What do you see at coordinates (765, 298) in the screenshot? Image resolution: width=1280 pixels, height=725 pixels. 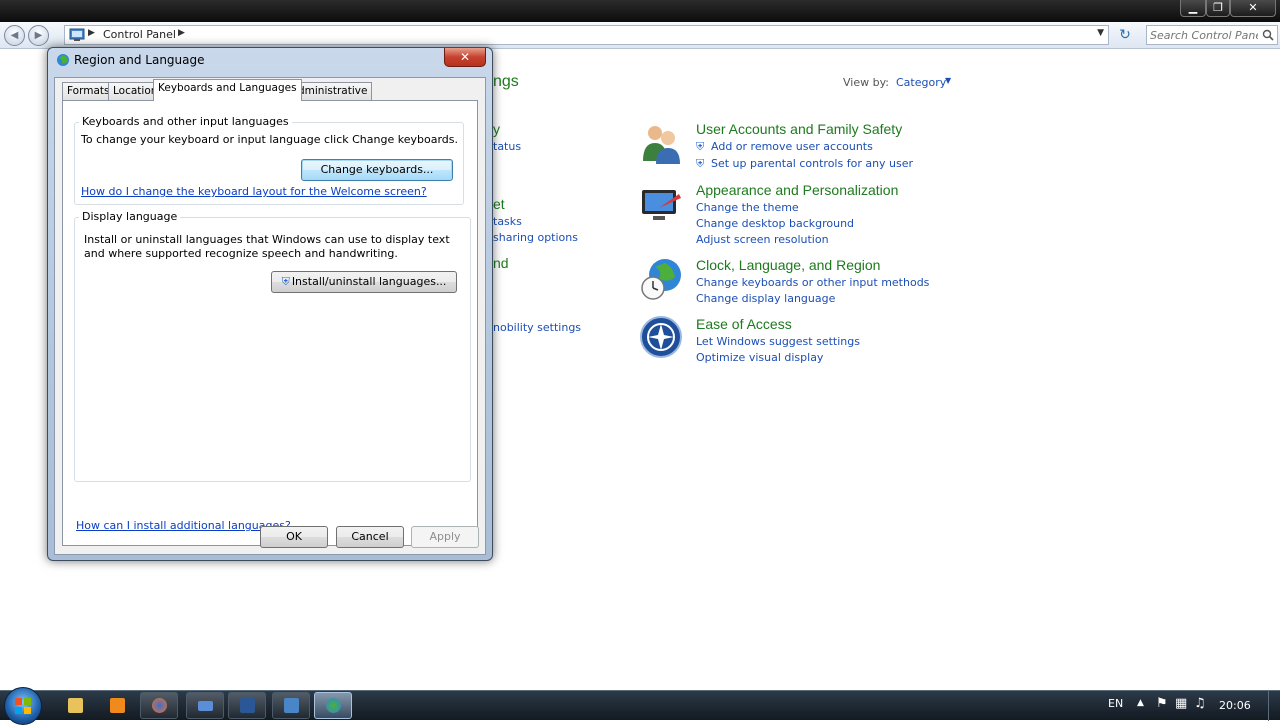 I see `link-change-display-language: Change display language` at bounding box center [765, 298].